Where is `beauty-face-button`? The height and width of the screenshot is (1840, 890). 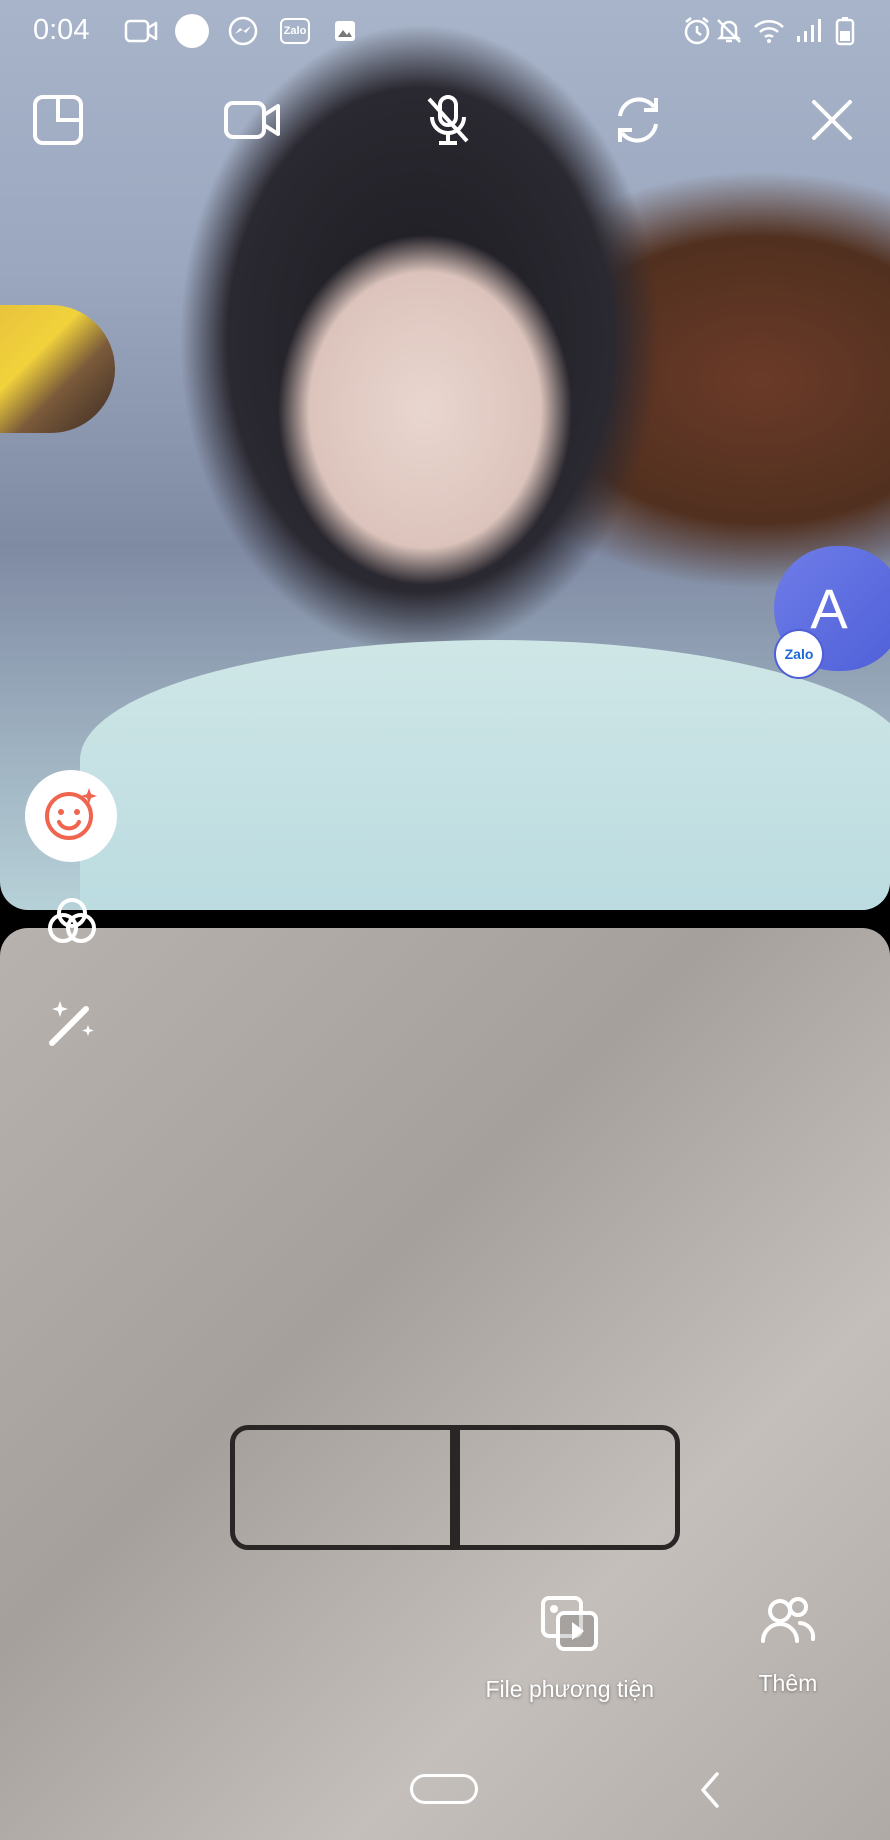
beauty-face-button is located at coordinates (71, 816).